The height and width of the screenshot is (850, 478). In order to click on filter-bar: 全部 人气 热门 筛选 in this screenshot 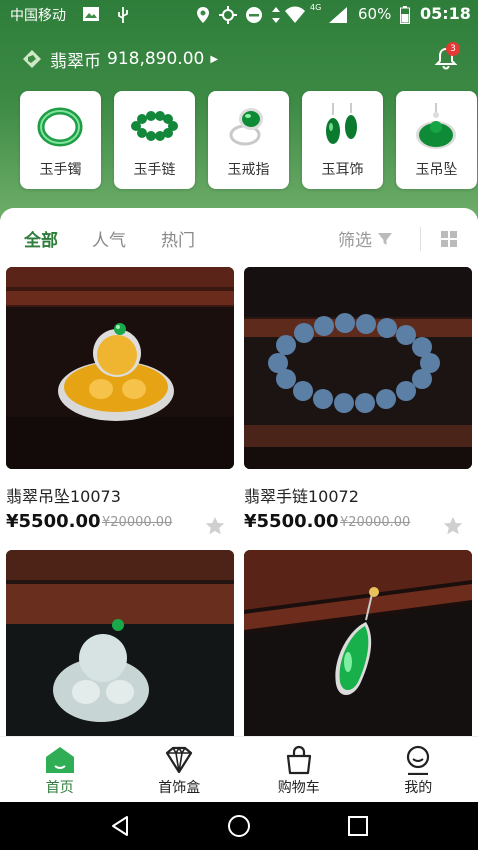, I will do `click(239, 237)`.